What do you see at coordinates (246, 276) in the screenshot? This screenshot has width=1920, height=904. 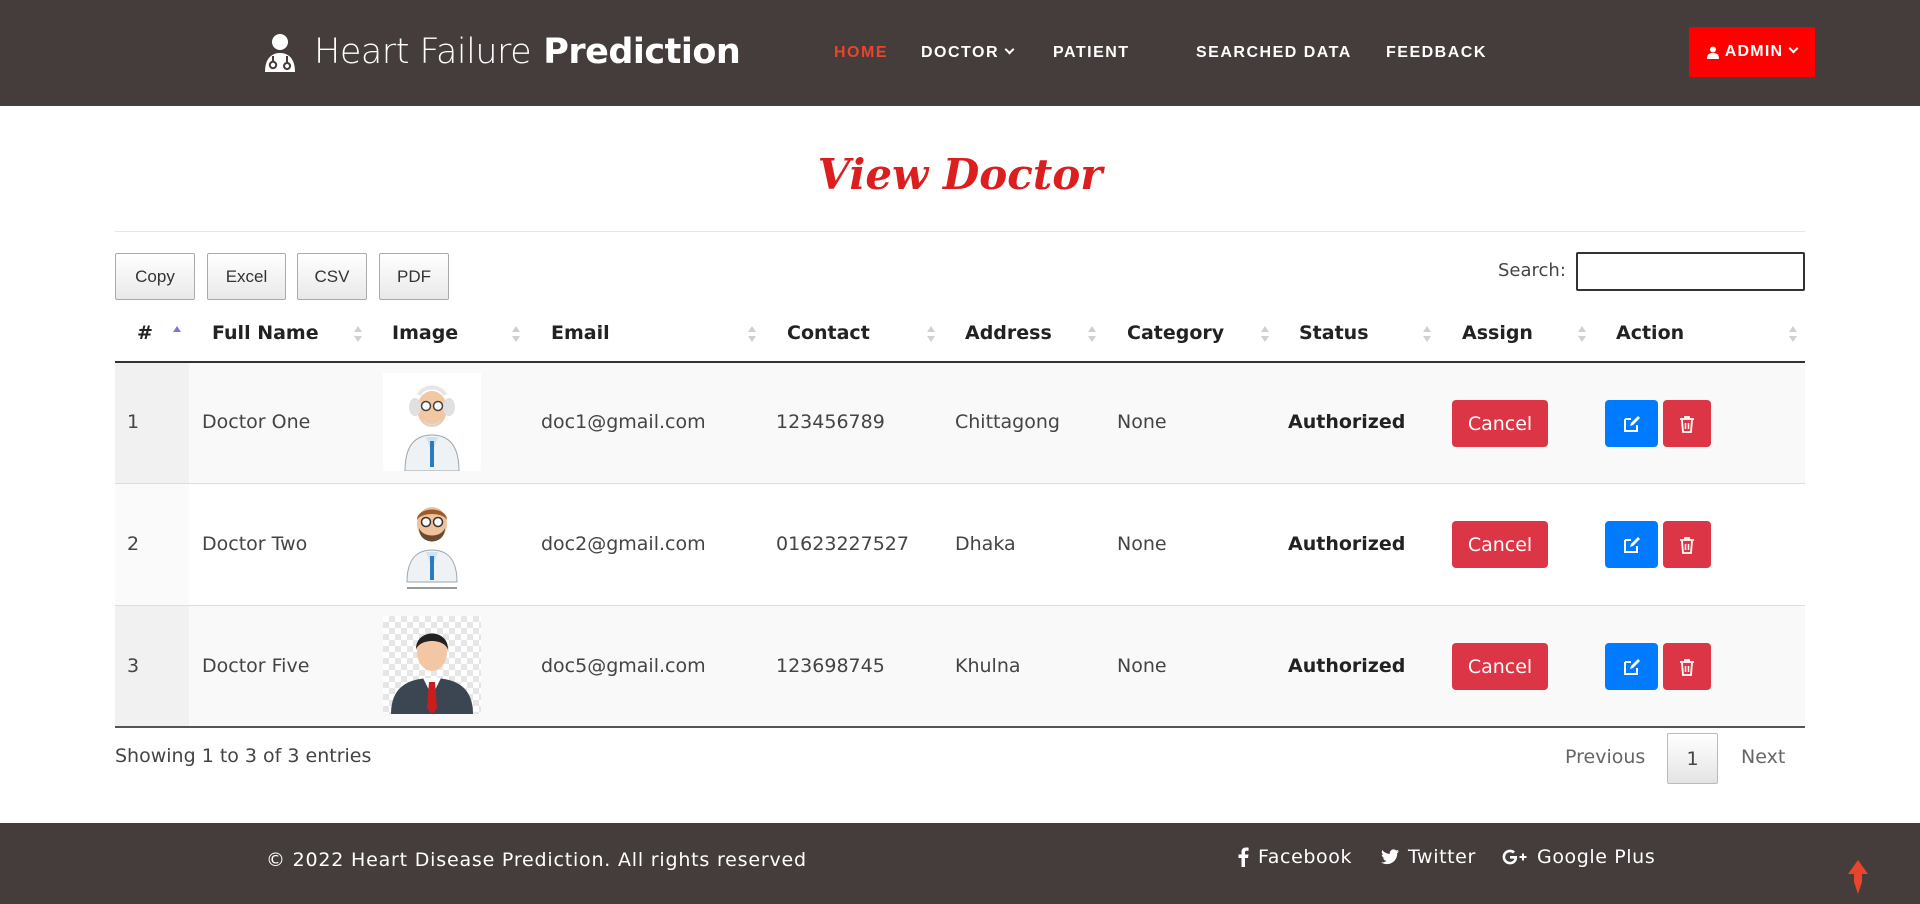 I see `excel-button: Excel` at bounding box center [246, 276].